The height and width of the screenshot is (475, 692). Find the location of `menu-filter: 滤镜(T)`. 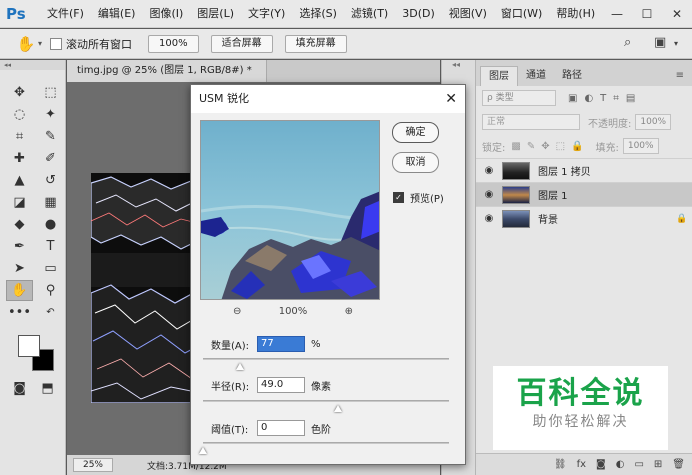

menu-filter: 滤镜(T) is located at coordinates (369, 14).